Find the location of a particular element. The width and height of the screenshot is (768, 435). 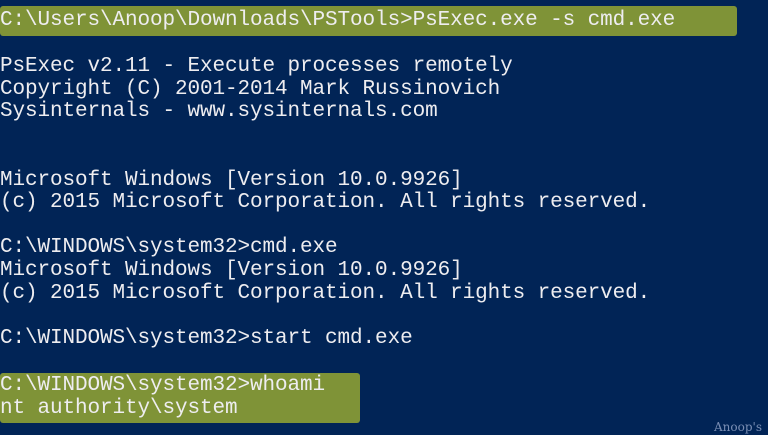

console-line-copyright: Copyright (C) 2001-2014 Mark Russinovich is located at coordinates (250, 89).